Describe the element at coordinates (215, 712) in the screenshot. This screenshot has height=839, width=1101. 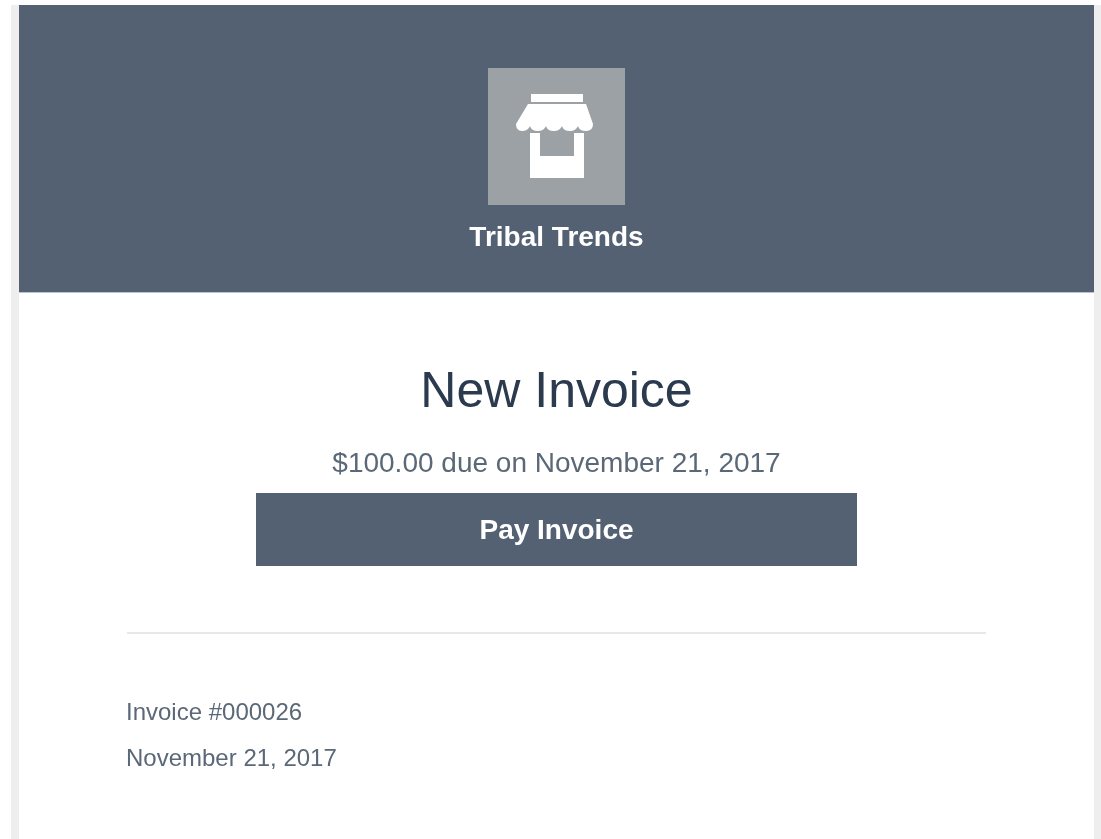
I see `invoice-number: Invoice #000026` at that location.